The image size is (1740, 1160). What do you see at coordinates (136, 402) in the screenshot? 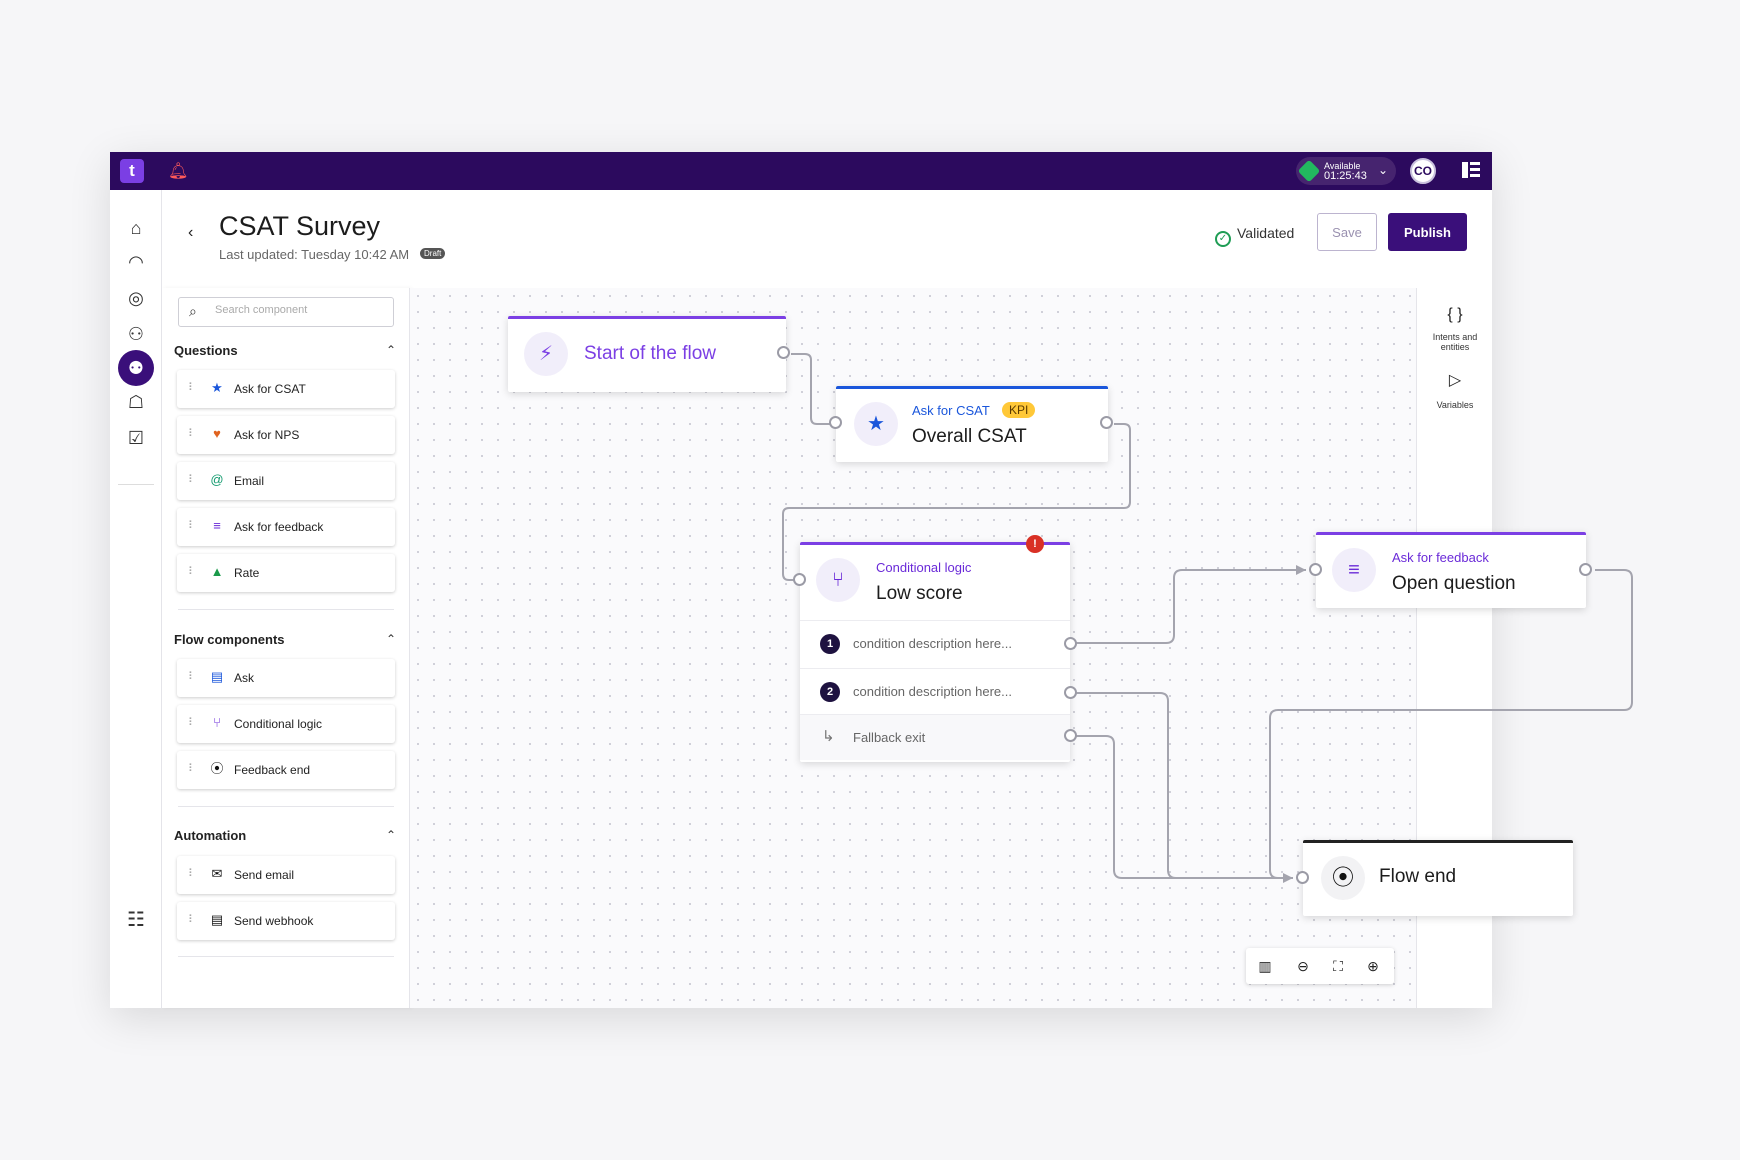
I see `trophy-icon: ☖` at bounding box center [136, 402].